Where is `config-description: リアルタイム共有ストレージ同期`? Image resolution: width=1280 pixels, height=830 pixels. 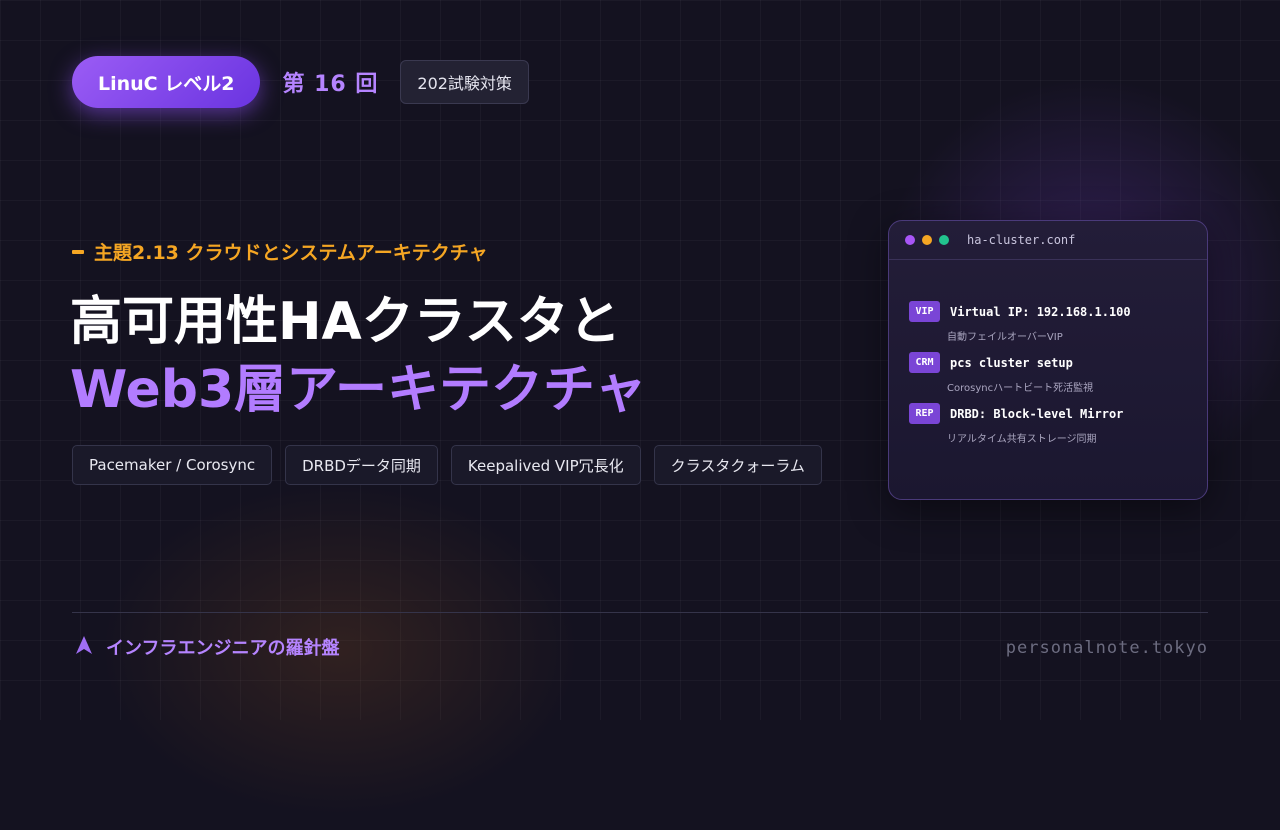 config-description: リアルタイム共有ストレージ同期 is located at coordinates (1022, 439).